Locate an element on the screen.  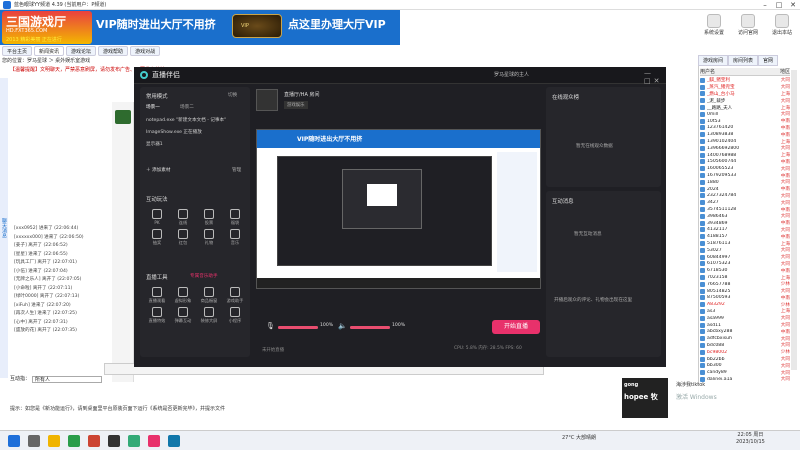
tab-game-room: 游戏房间 is located at coordinates (713, 60).